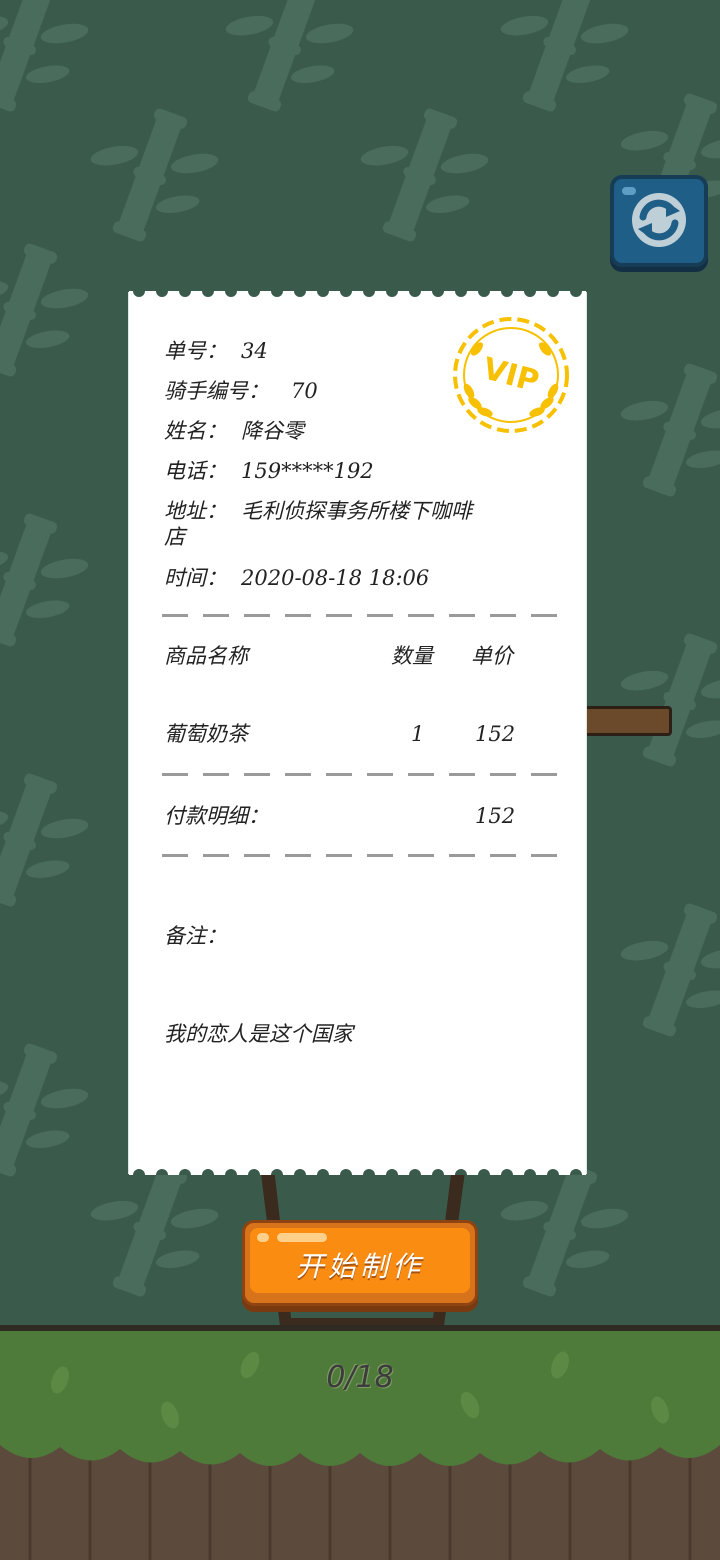 The height and width of the screenshot is (1560, 720). What do you see at coordinates (495, 734) in the screenshot?
I see `item-price: 152` at bounding box center [495, 734].